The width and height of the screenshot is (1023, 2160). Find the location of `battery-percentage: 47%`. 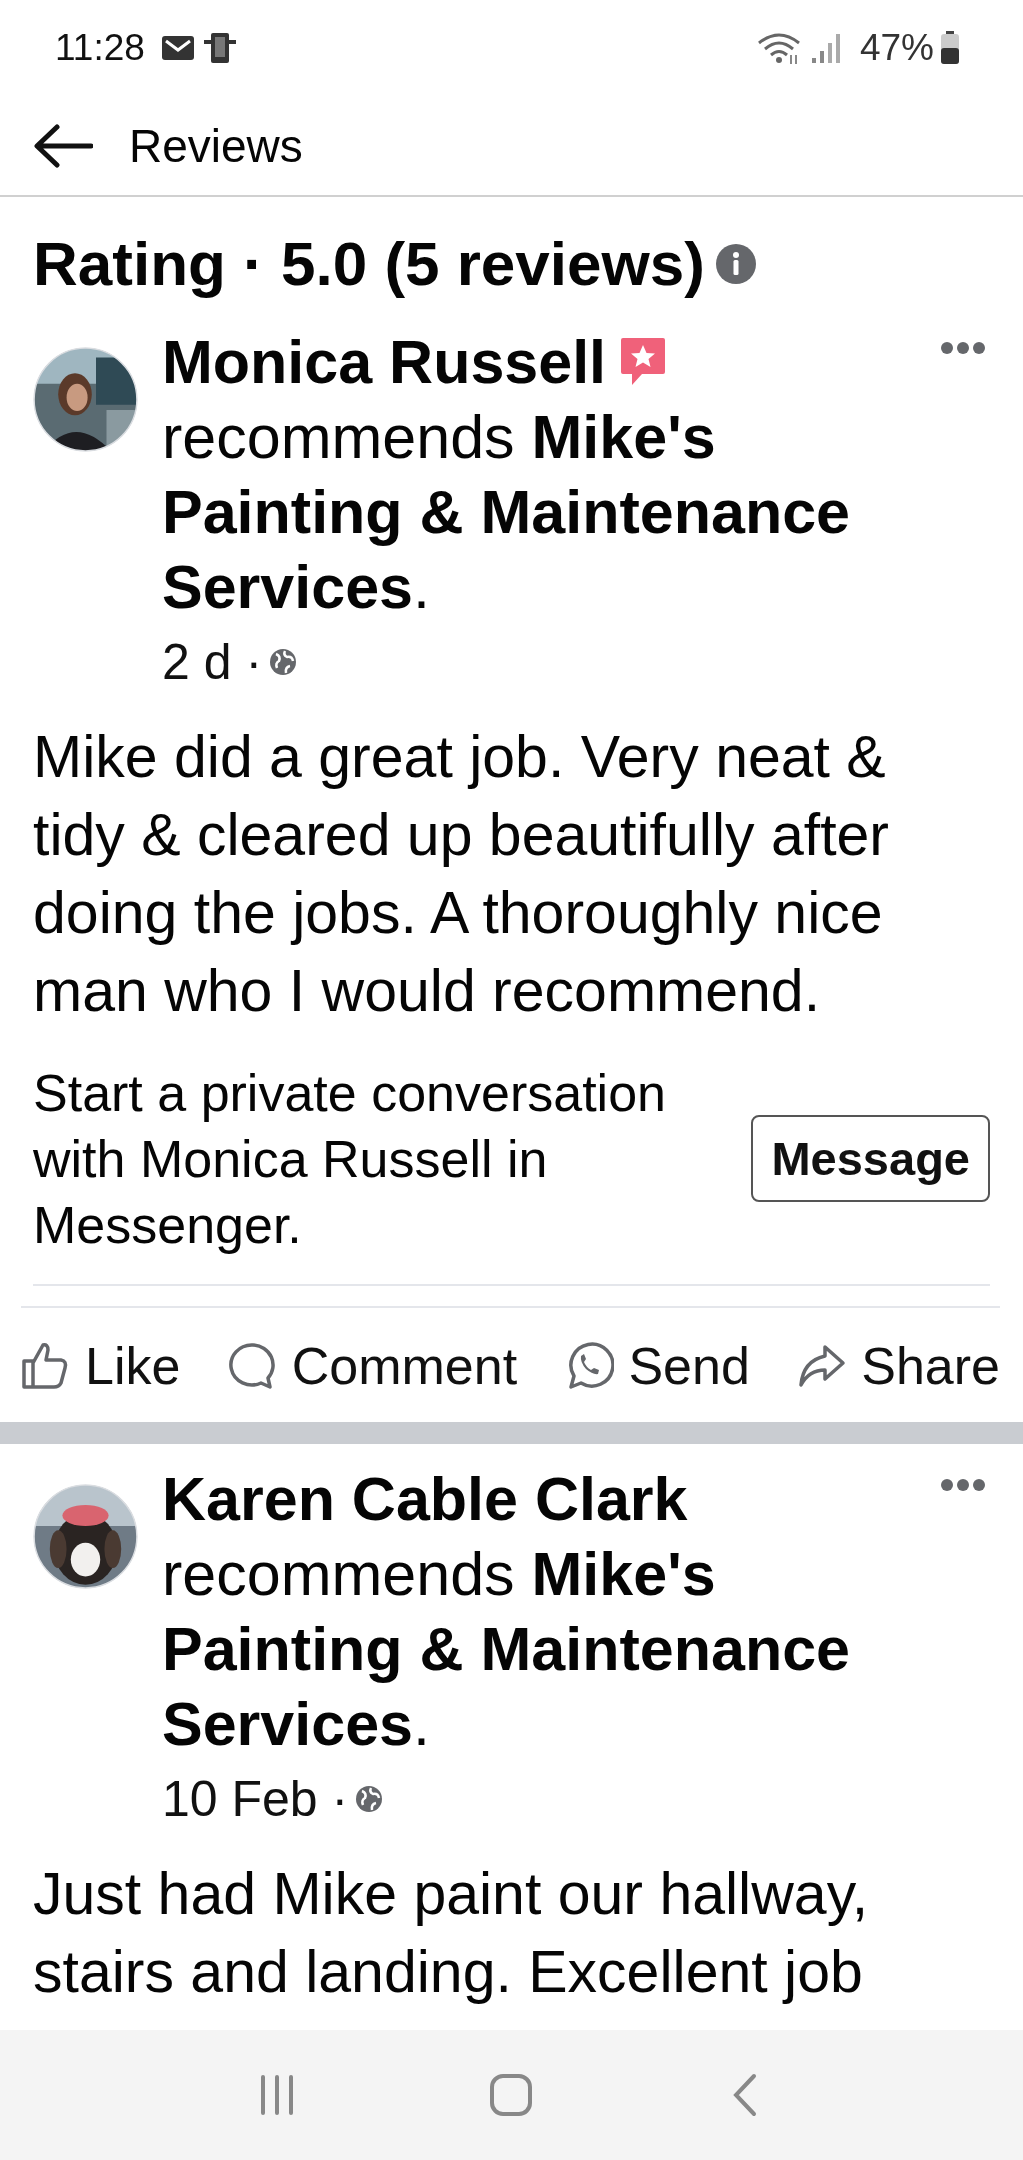

battery-percentage: 47% is located at coordinates (896, 48).